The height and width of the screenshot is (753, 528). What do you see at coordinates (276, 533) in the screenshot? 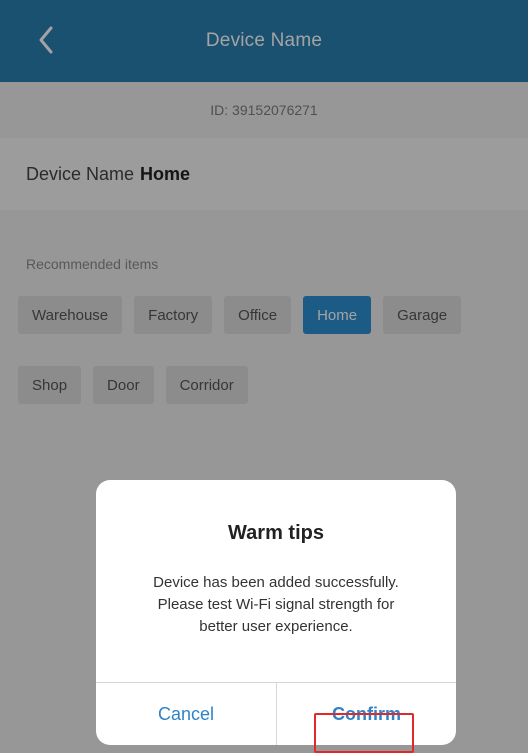
I see `dialog-title: Warm tips` at bounding box center [276, 533].